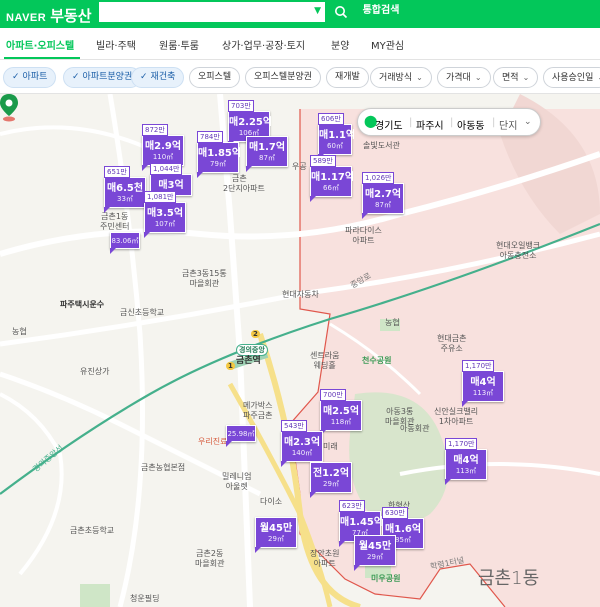 The width and height of the screenshot is (600, 607). I want to click on filter-transaction-type: 거래방식 ⌄, so click(401, 77).